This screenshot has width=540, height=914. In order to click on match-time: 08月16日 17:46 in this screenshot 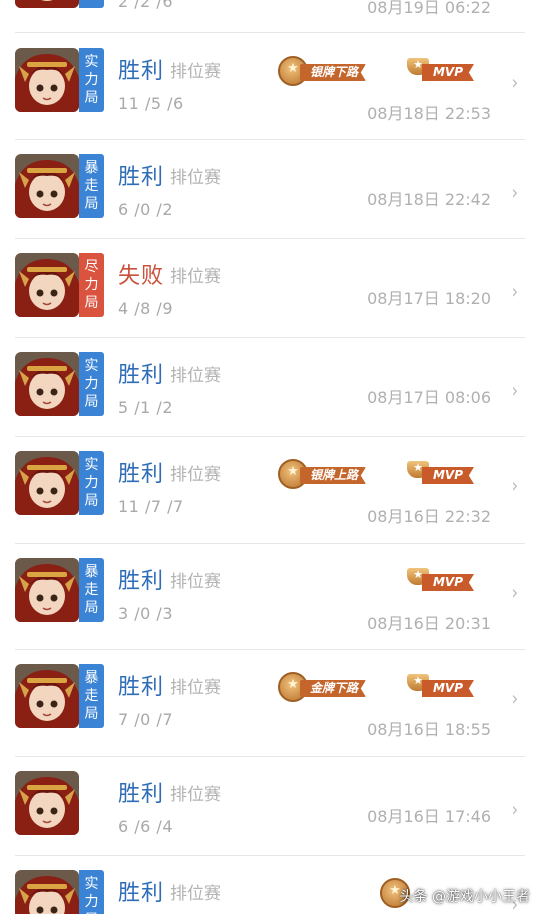, I will do `click(429, 816)`.